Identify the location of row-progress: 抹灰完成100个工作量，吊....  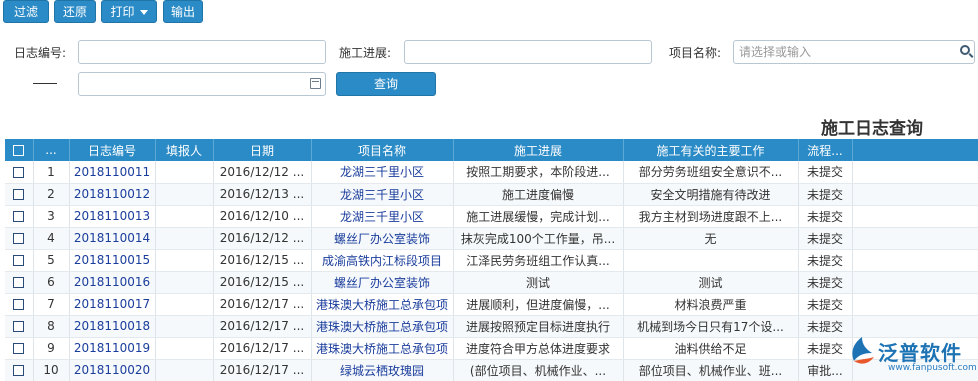
(538, 238).